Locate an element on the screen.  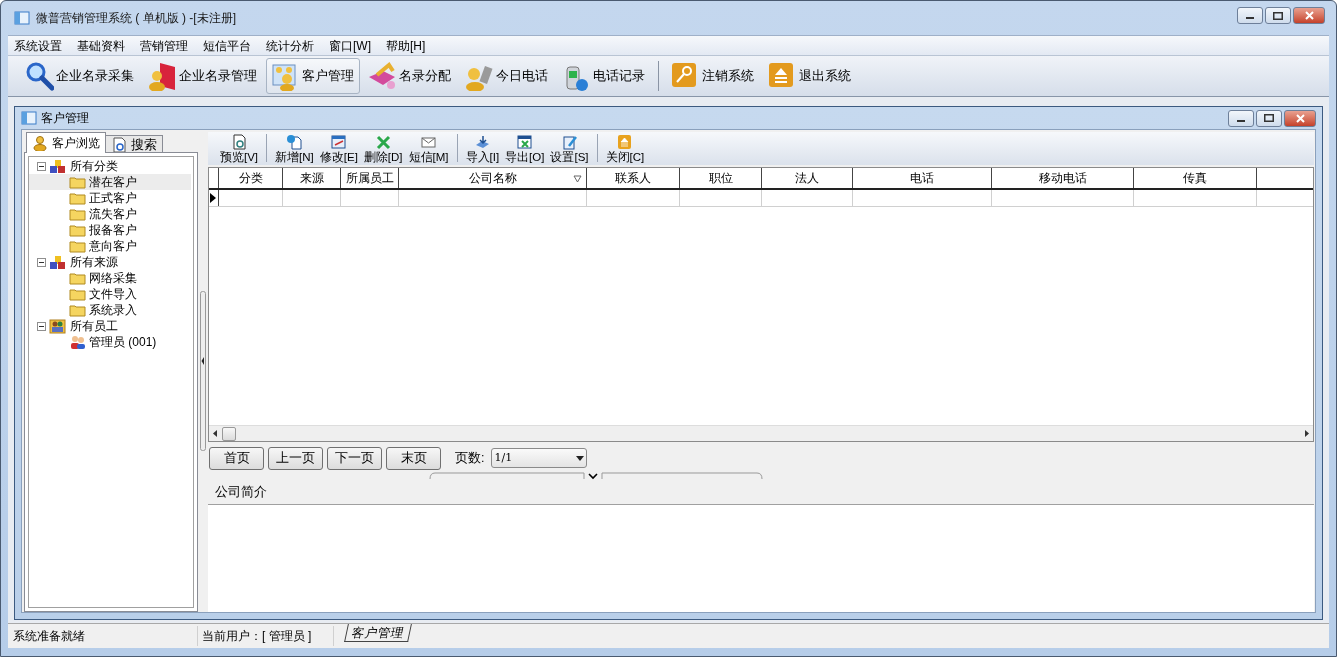
column-header: 职位 is located at coordinates (721, 178).